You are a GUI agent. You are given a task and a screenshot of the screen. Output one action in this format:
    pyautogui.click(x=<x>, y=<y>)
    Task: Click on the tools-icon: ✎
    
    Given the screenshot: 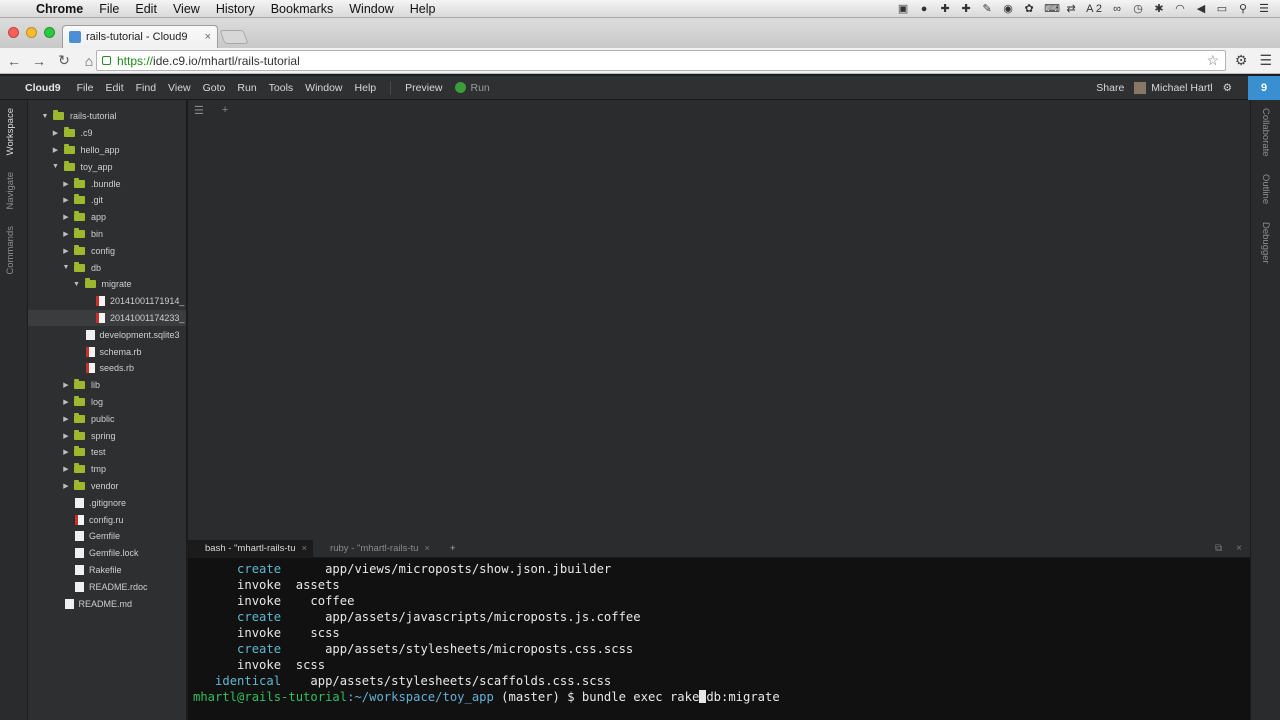 What is the action you would take?
    pyautogui.click(x=987, y=9)
    